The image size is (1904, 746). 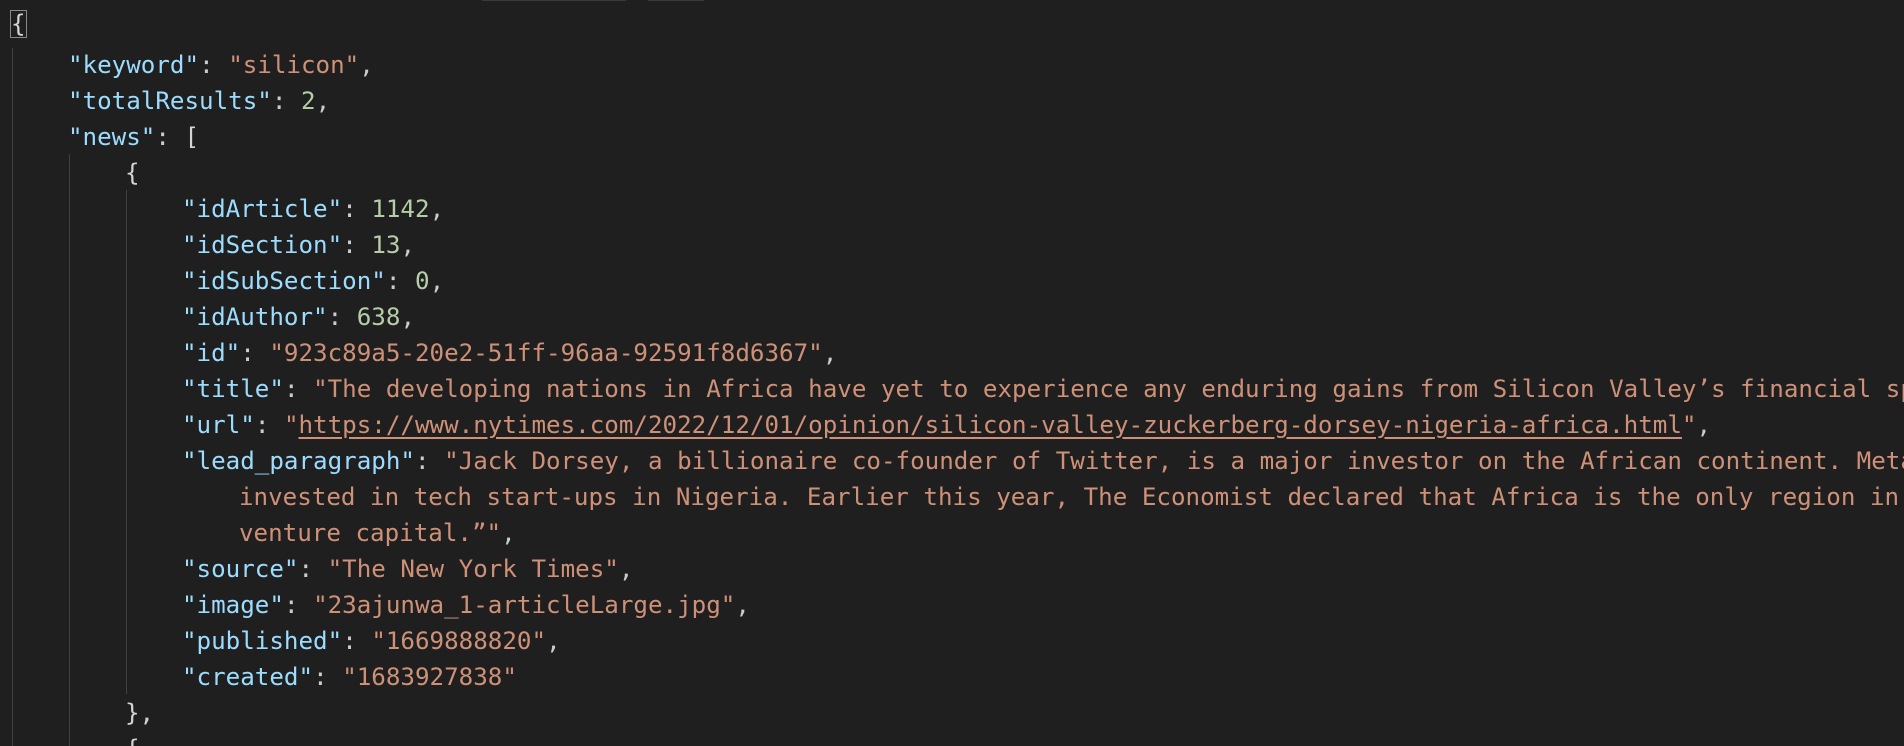 What do you see at coordinates (952, 533) in the screenshot?
I see `code-line-wrapped: venture capital.”",` at bounding box center [952, 533].